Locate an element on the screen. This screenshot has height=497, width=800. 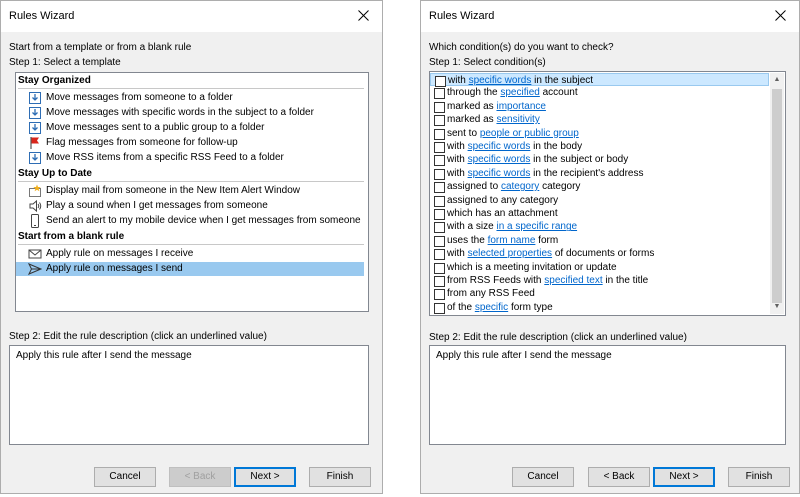
condition-label: assigned to any category is located at coordinates (502, 200).